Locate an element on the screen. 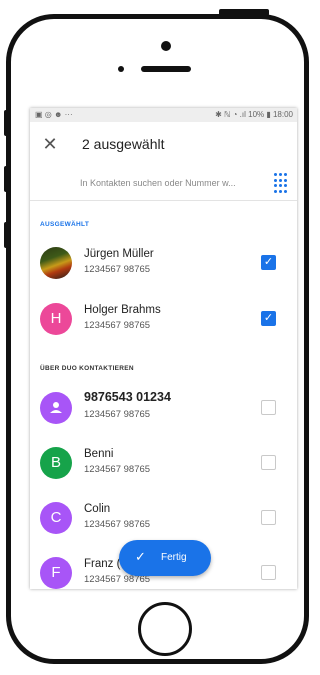  status-left-icons: ▣ ◎ ☻ ··· is located at coordinates (54, 114).